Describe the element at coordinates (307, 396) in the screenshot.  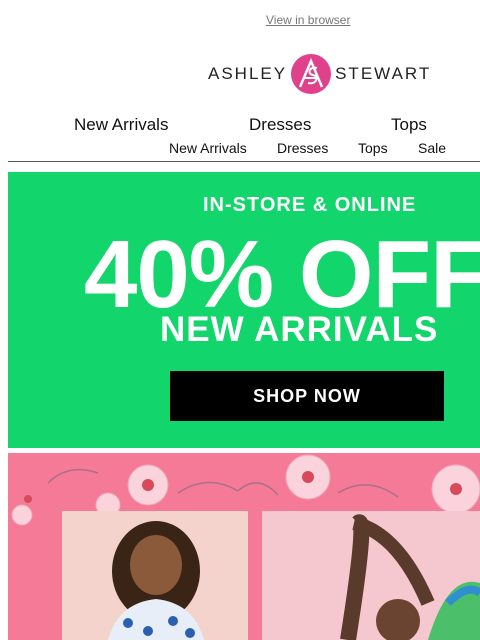
I see `shop-now-button: SHOP NOW` at that location.